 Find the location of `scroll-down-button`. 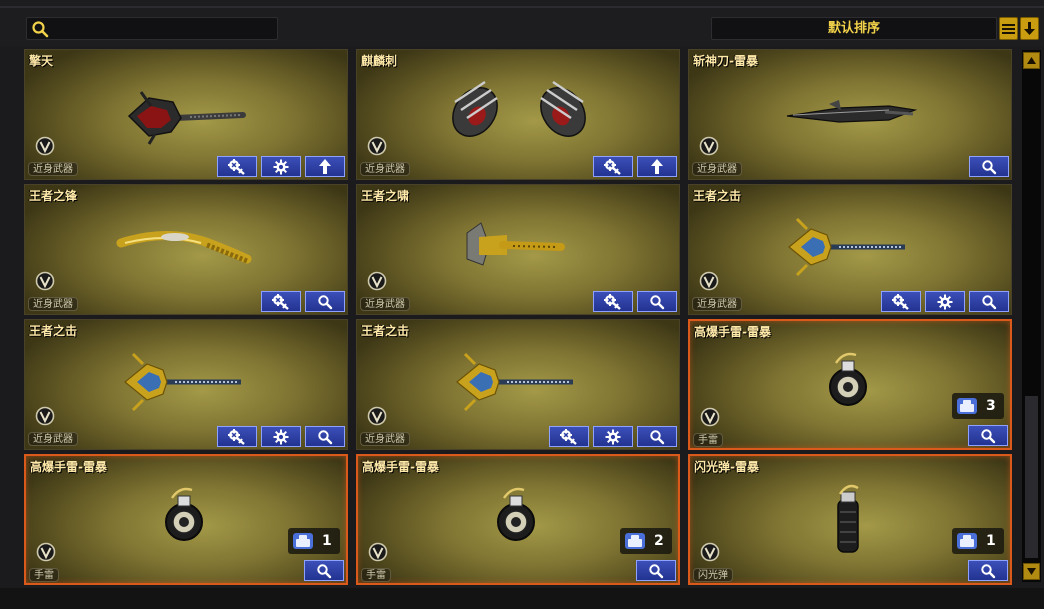

scroll-down-button is located at coordinates (1031, 571).